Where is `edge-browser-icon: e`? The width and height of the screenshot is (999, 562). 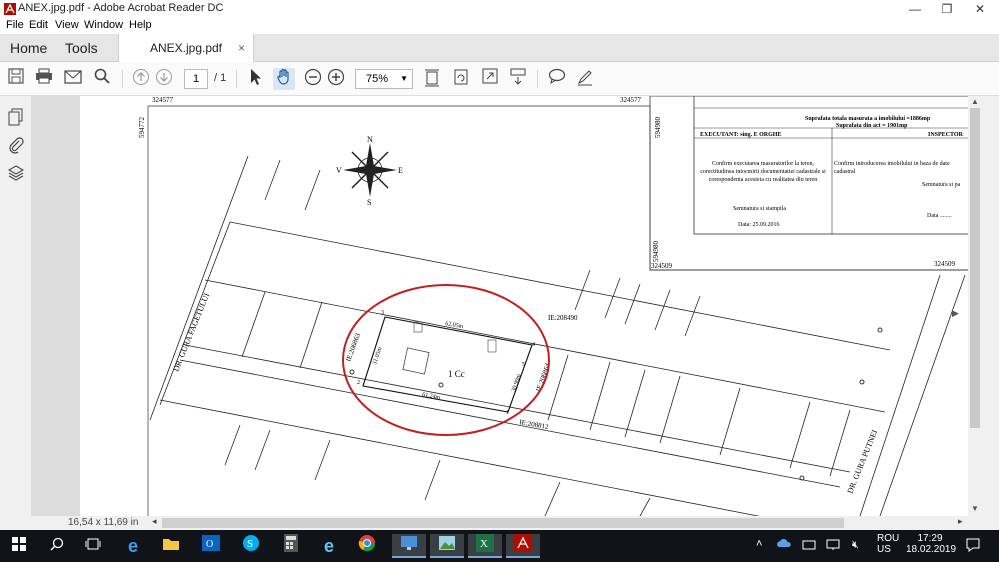
edge-browser-icon: e is located at coordinates (133, 546).